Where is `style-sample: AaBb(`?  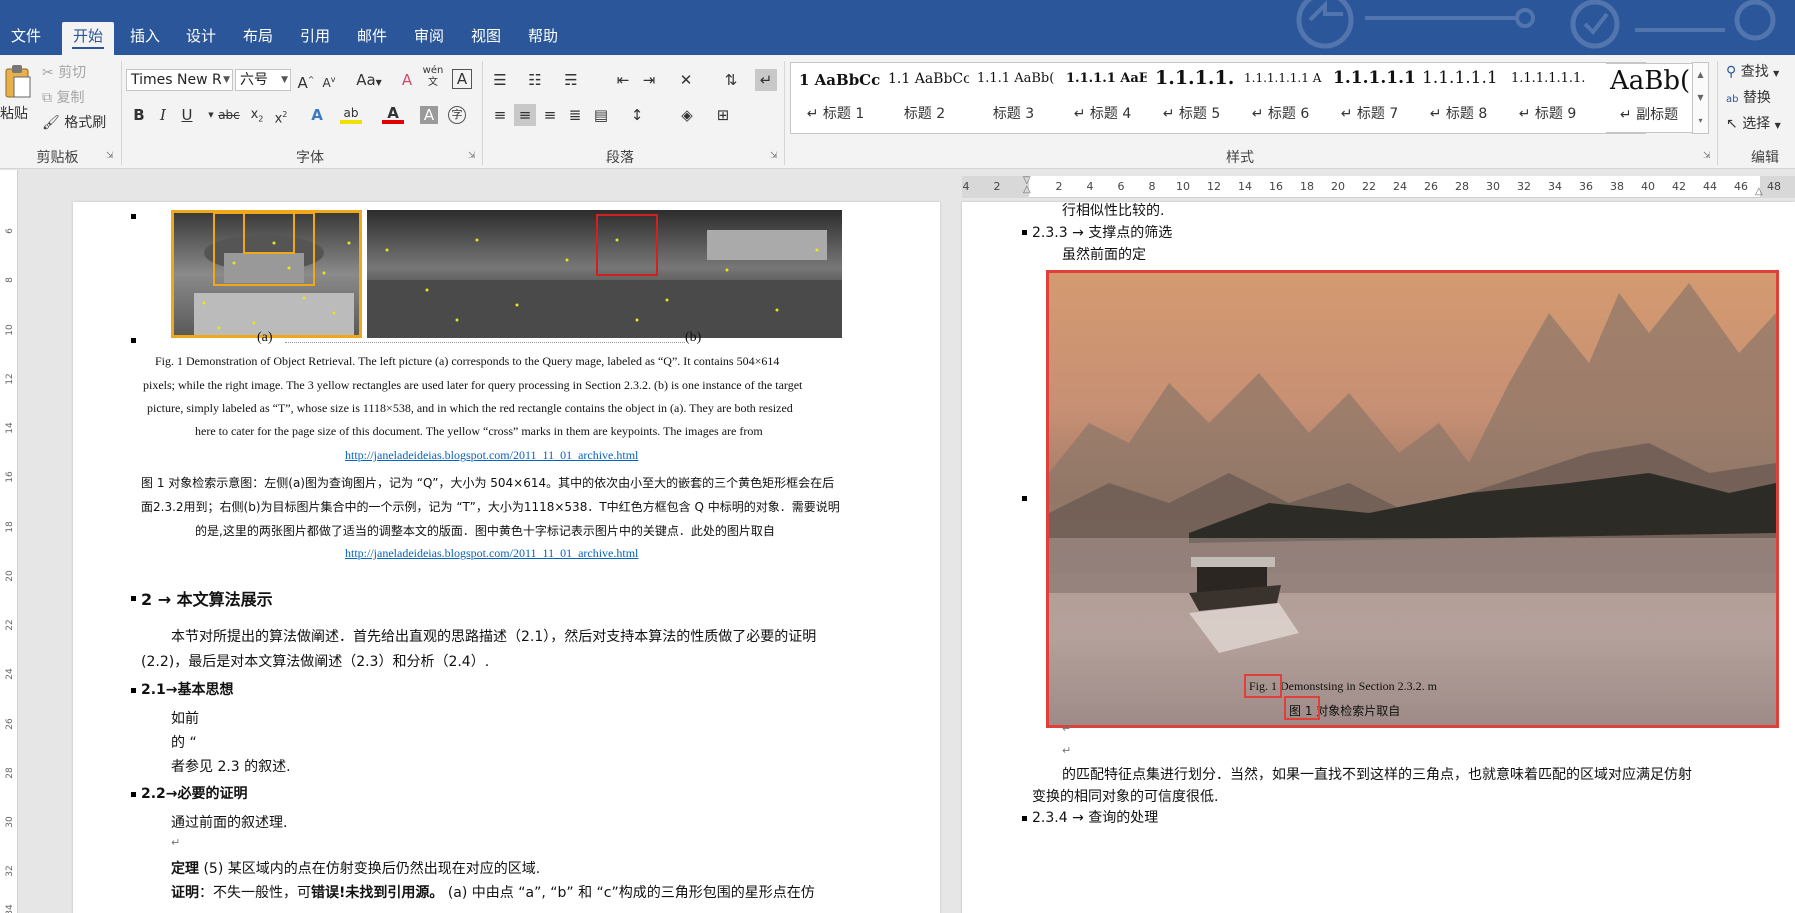
style-sample: AaBb( is located at coordinates (1650, 81).